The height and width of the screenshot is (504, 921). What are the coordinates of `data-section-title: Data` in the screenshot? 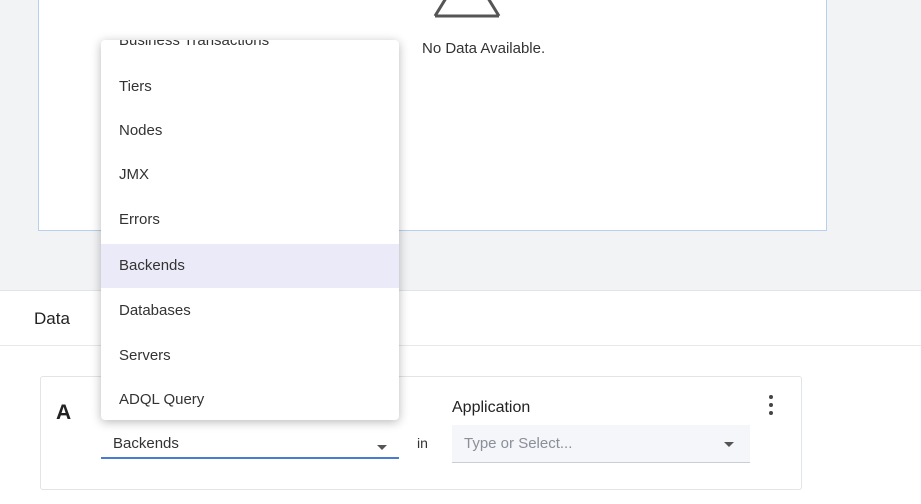 It's located at (52, 318).